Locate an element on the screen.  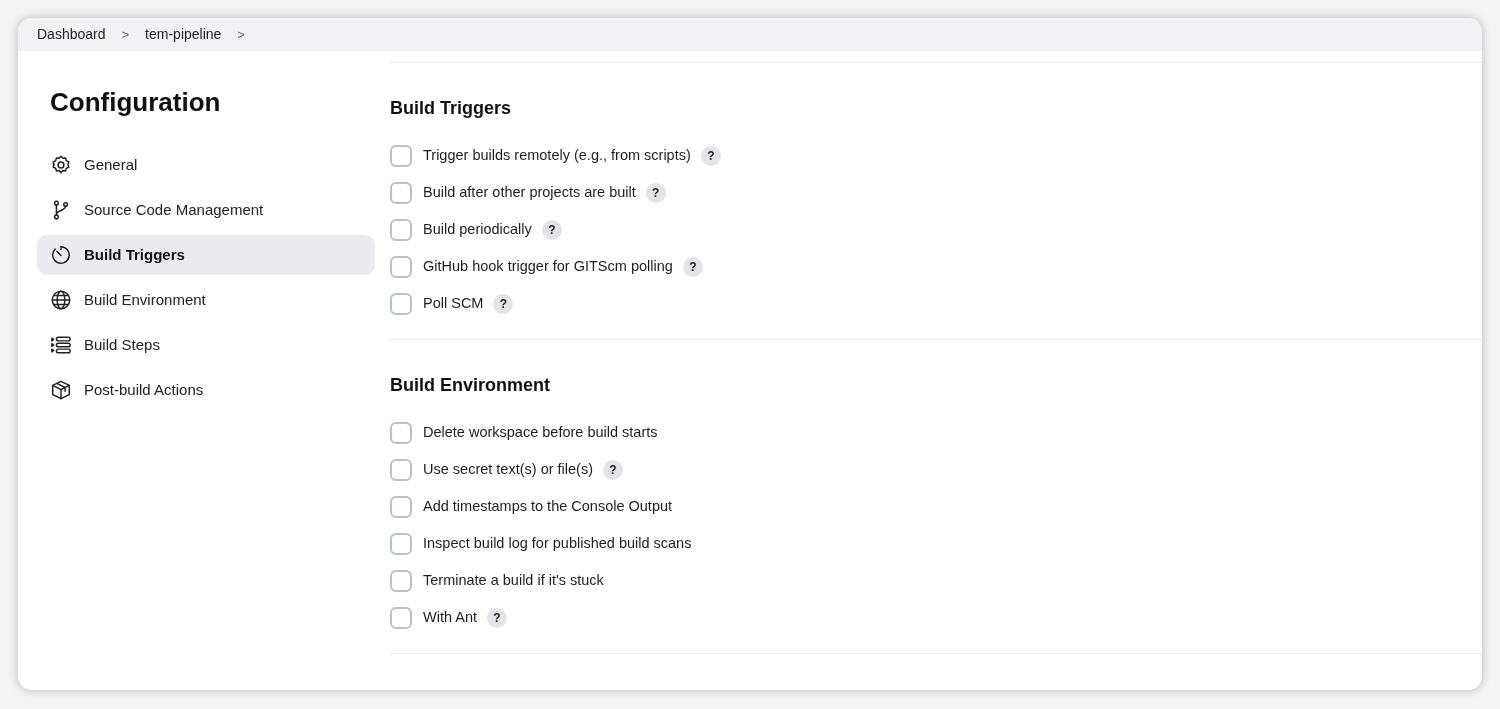
breadcrumb-link: tem-pipeline is located at coordinates (183, 34).